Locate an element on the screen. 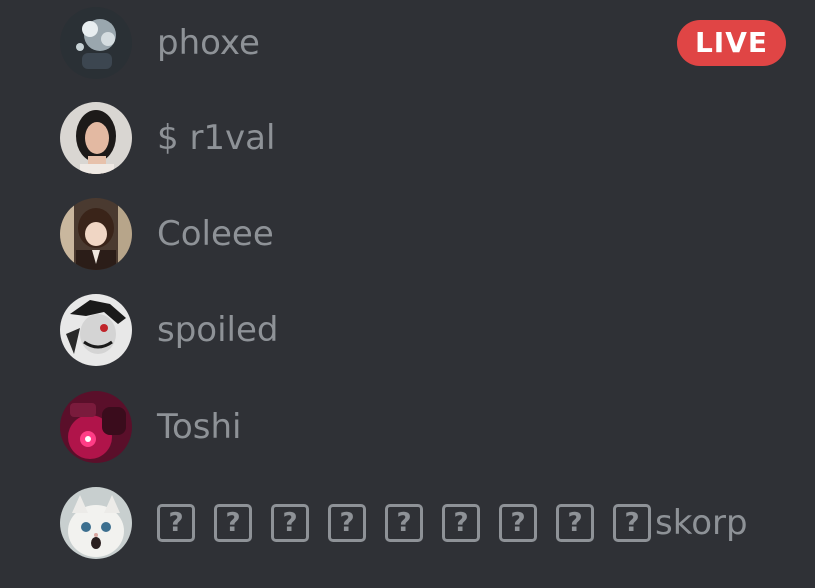 The image size is (815, 588). avatar-phoxe-image is located at coordinates (96, 43).